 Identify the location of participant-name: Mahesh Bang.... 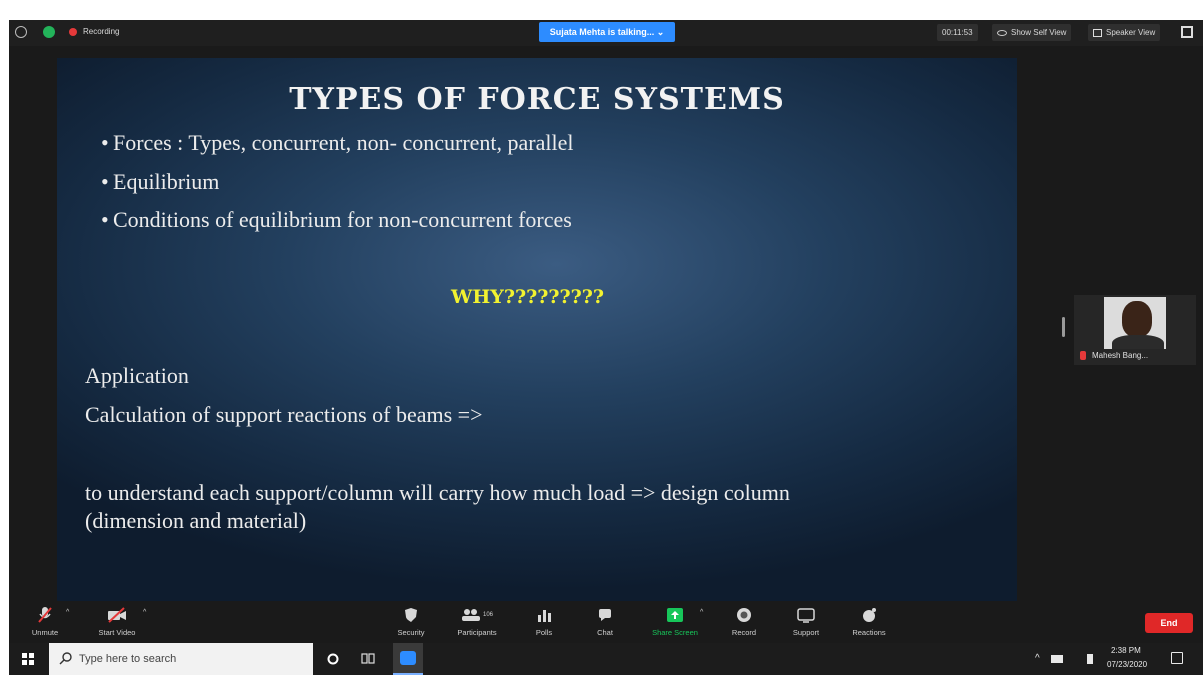
(1114, 355).